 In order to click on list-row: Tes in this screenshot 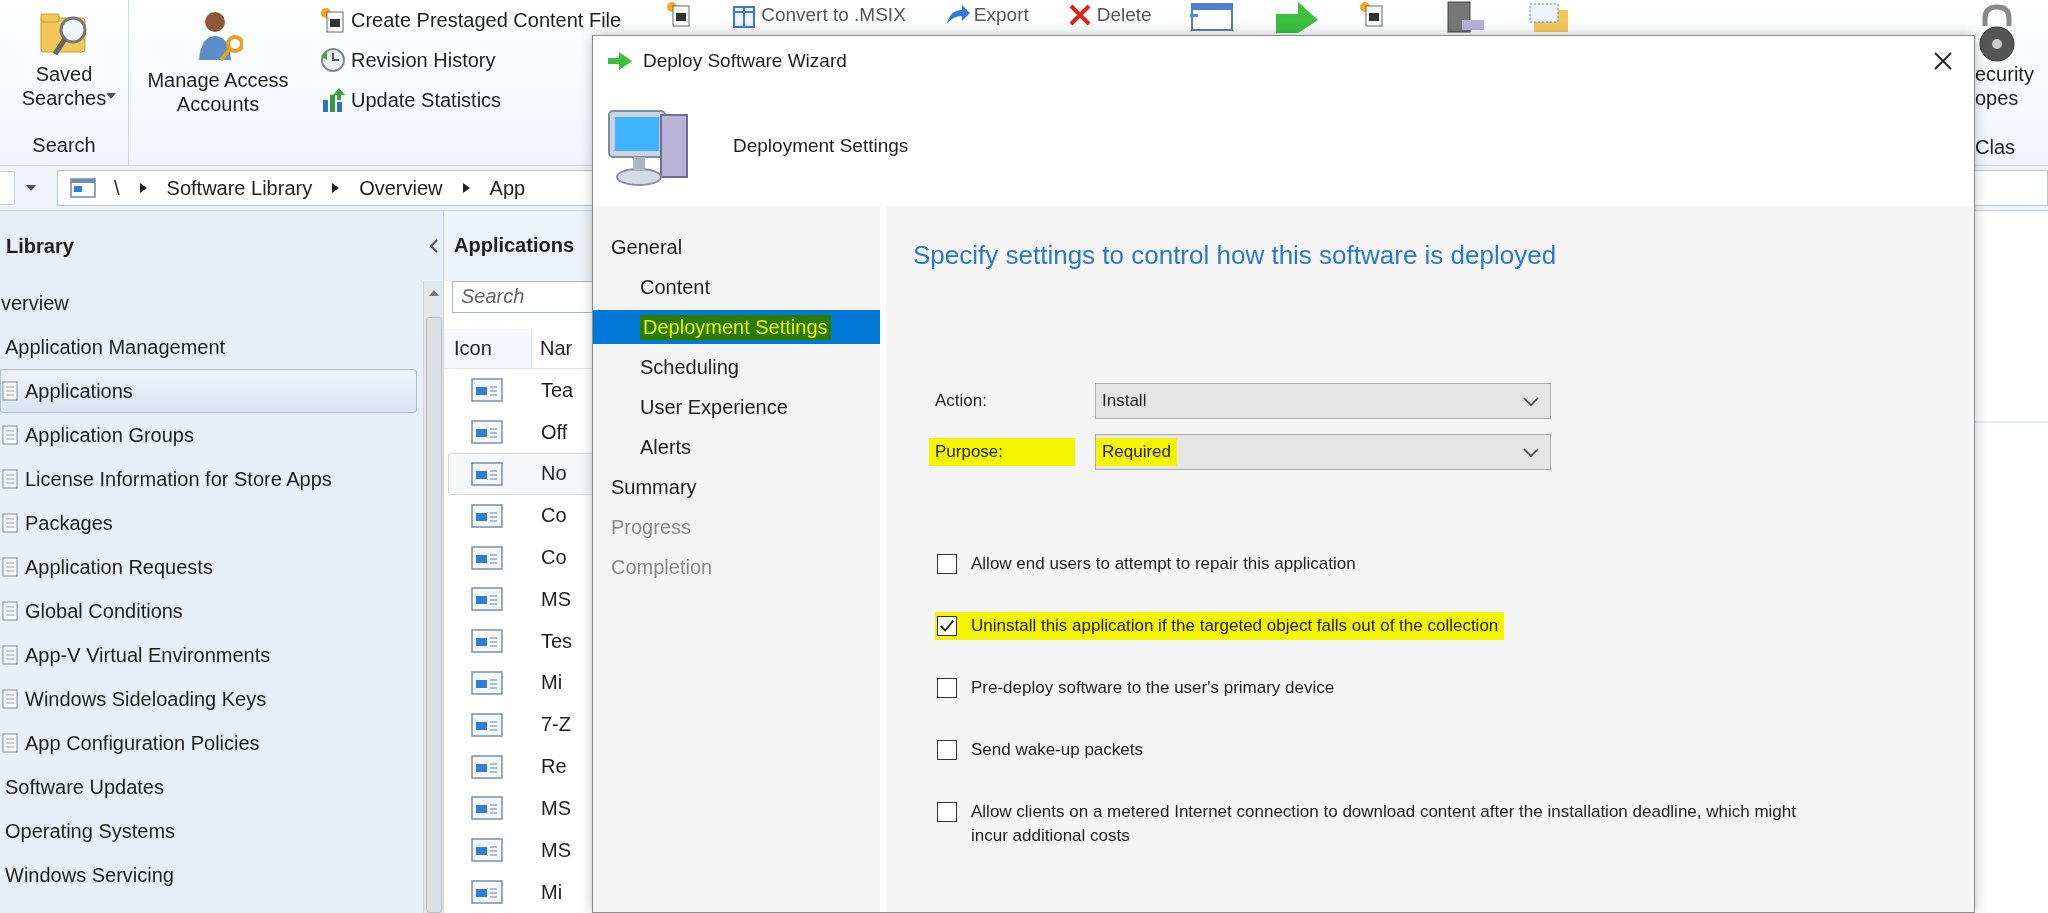, I will do `click(520, 641)`.